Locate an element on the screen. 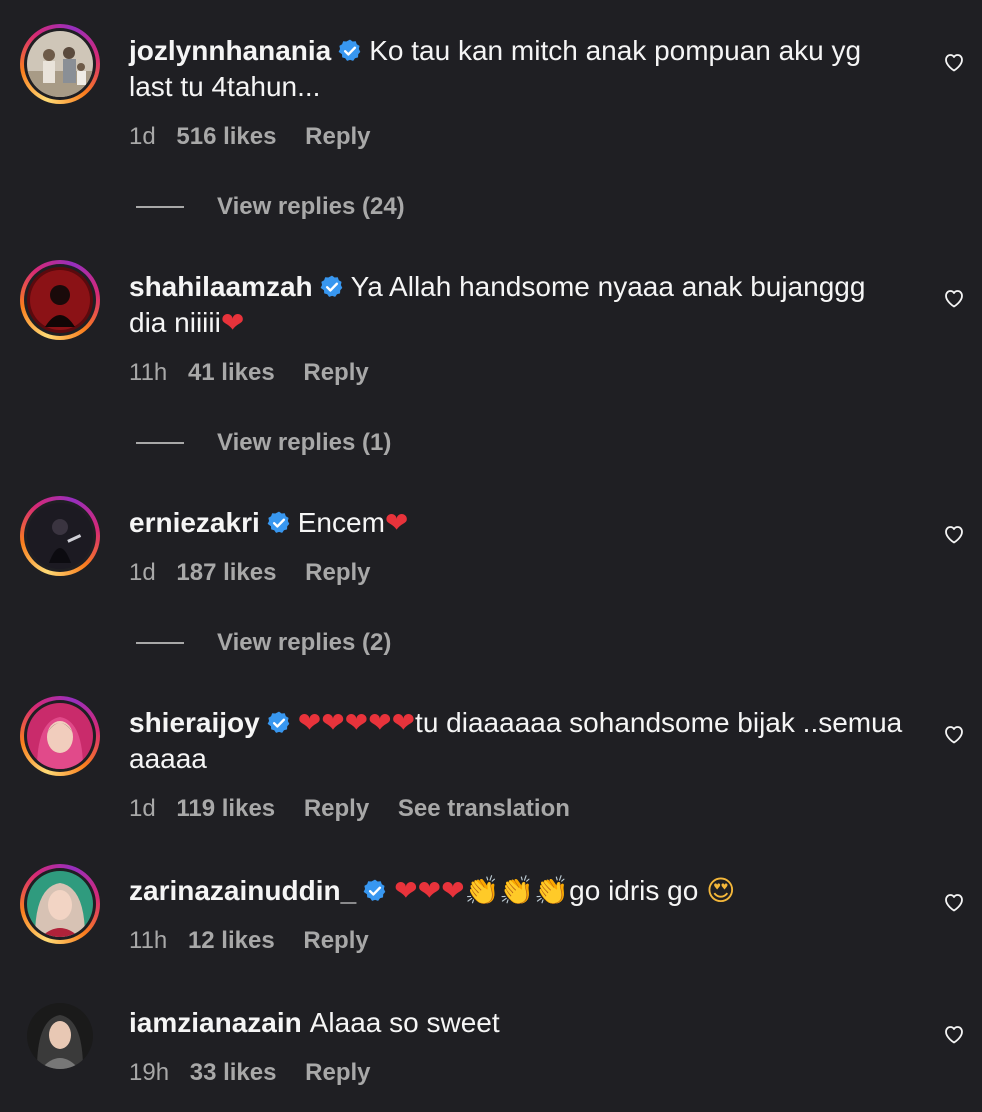 This screenshot has width=982, height=1112. comment-likes: 187 likes is located at coordinates (226, 572).